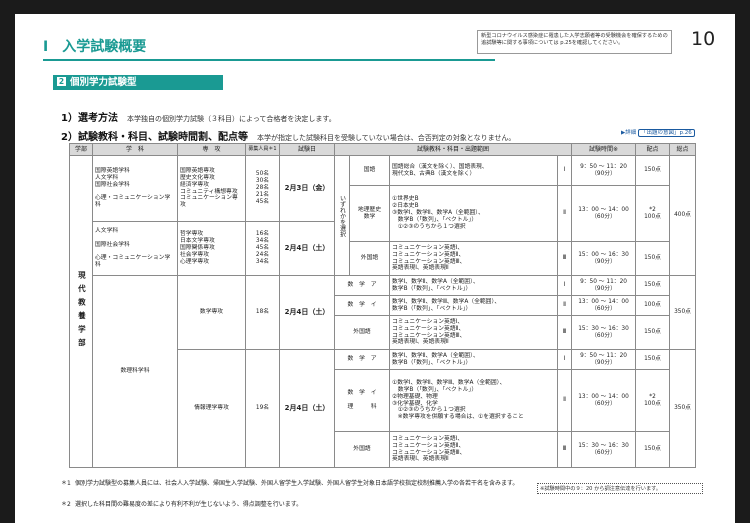  I want to click on score-3: 150点, so click(653, 258).